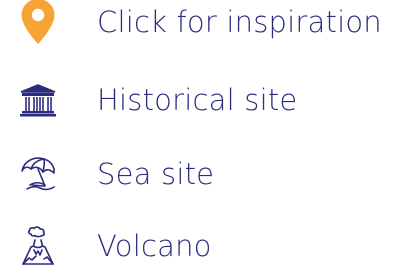  Describe the element at coordinates (154, 245) in the screenshot. I see `volcano-label: Volcano` at that location.